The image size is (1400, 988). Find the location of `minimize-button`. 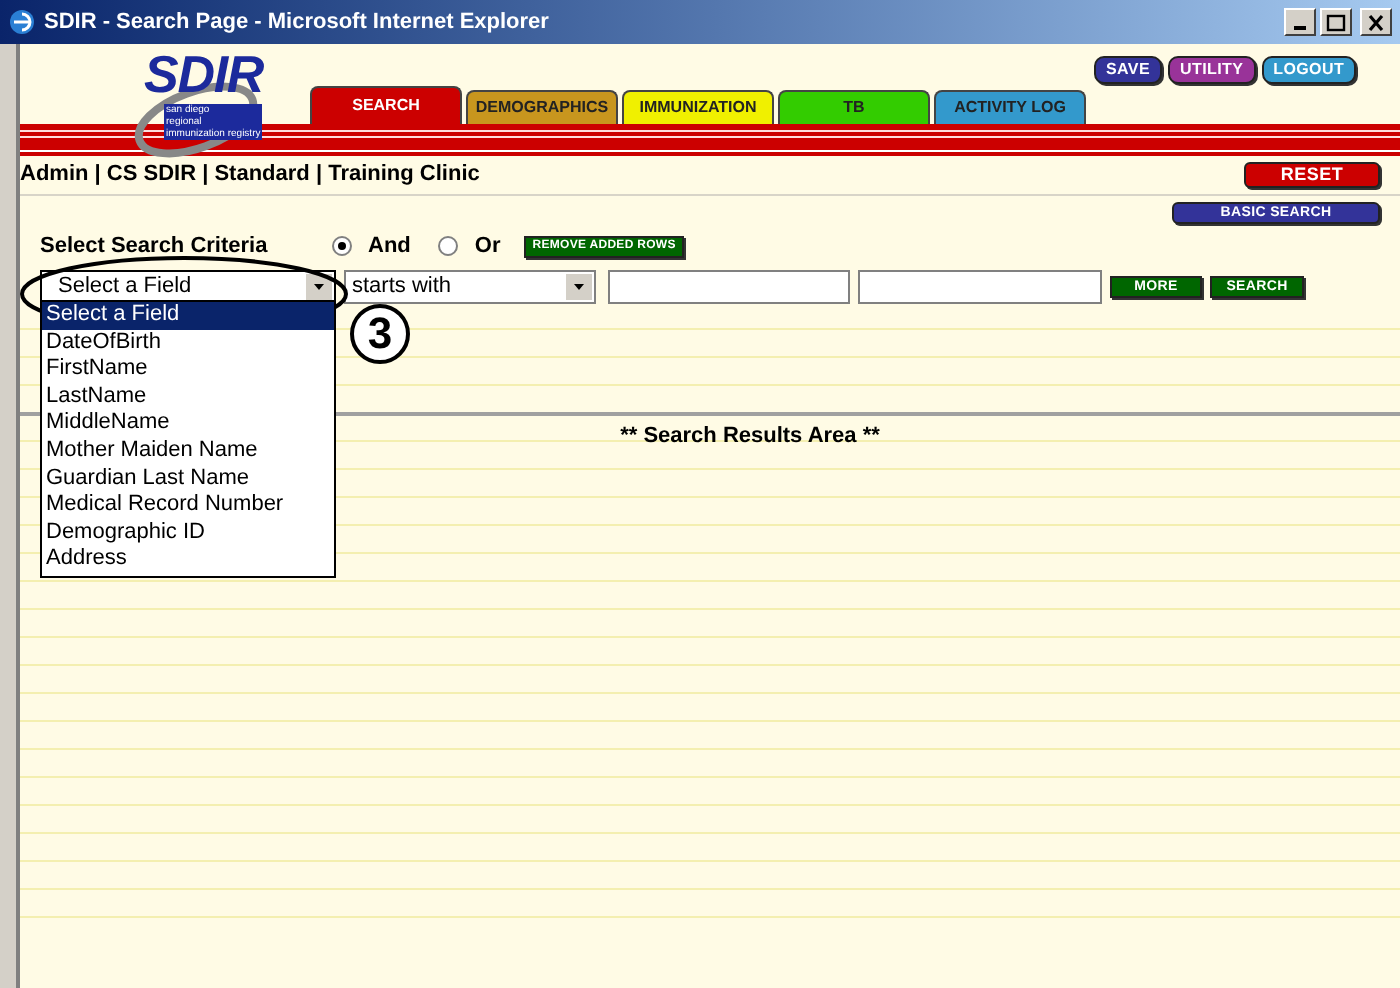

minimize-button is located at coordinates (1300, 22).